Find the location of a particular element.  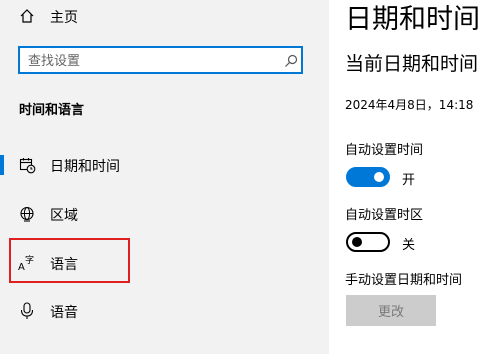

calendar-clock-icon is located at coordinates (27, 166).